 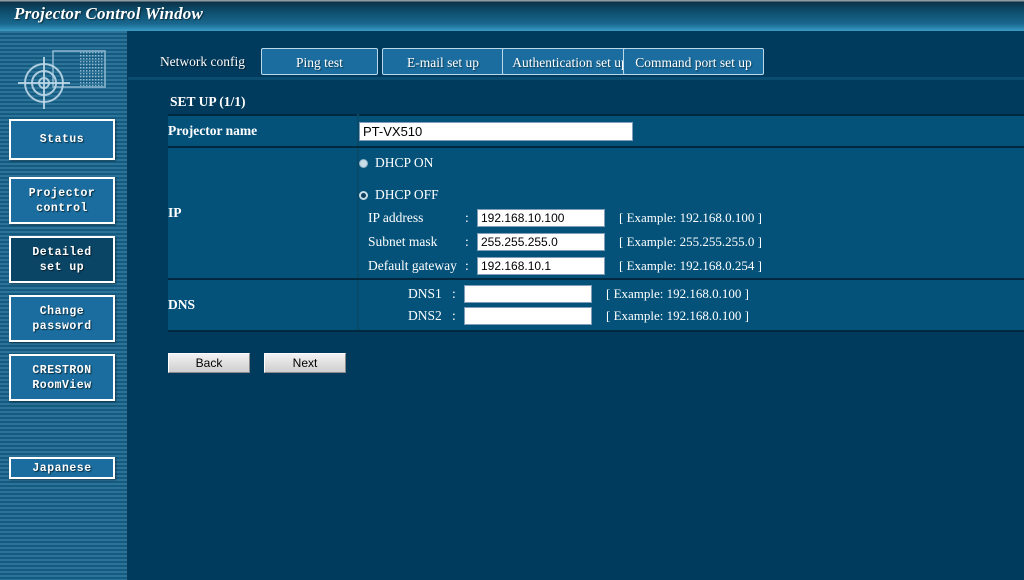 I want to click on tab-label: E-mail set up, so click(x=443, y=62).